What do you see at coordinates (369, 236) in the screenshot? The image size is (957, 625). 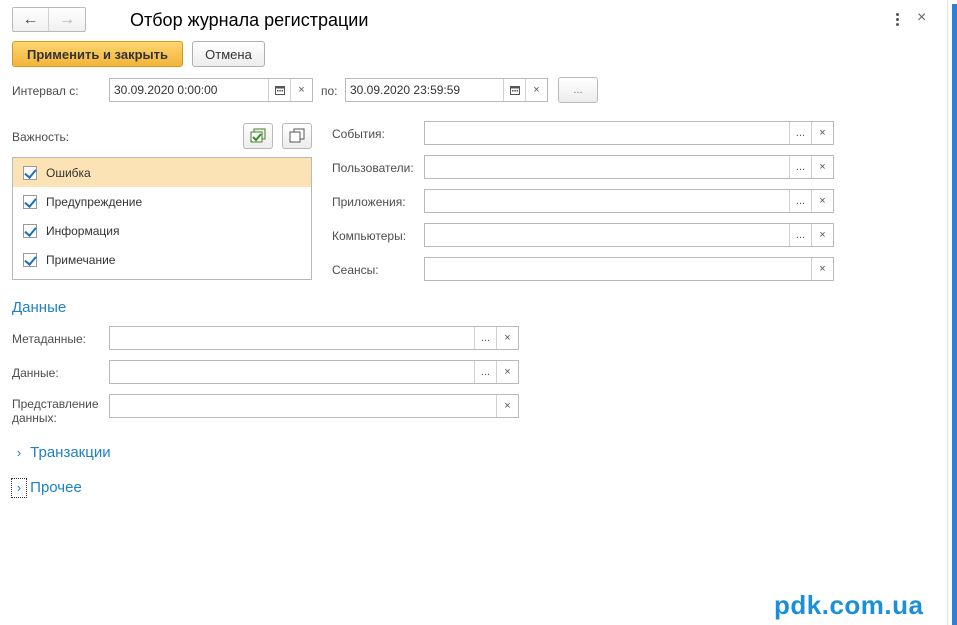 I see `computers-label: Компьютеры:` at bounding box center [369, 236].